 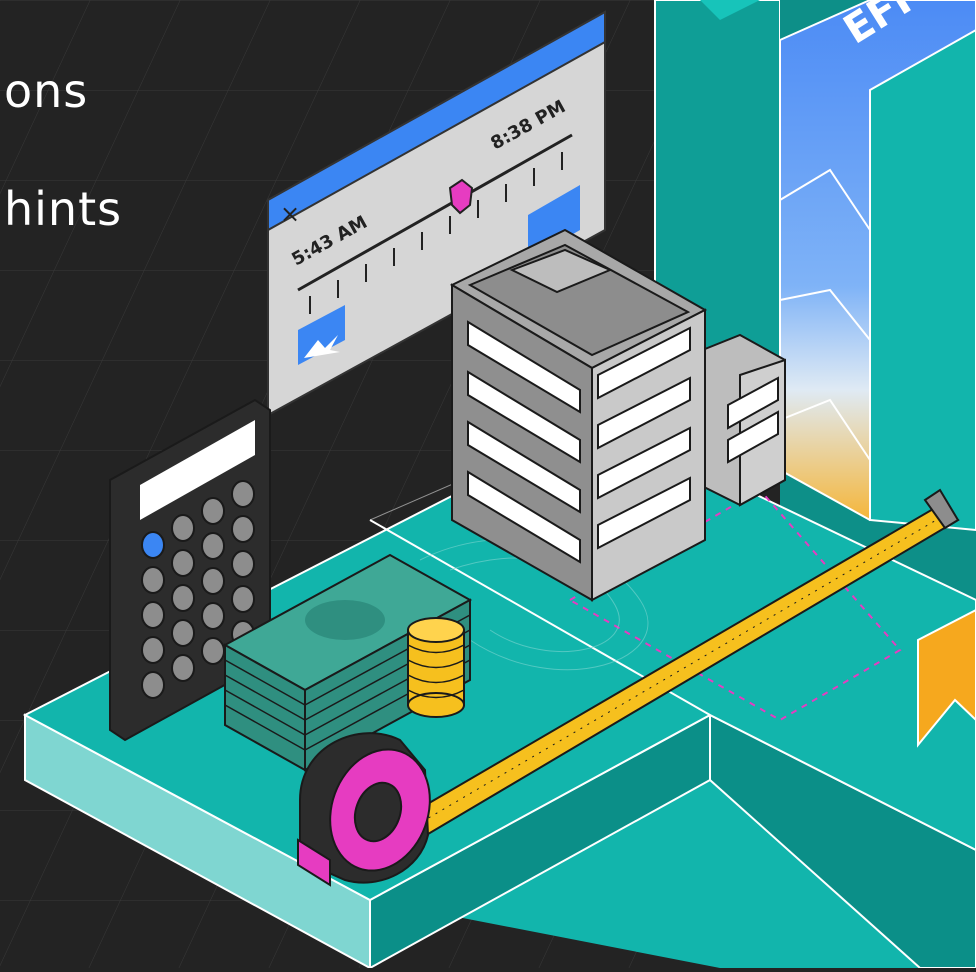 I want to click on coins-icon, so click(x=436, y=667).